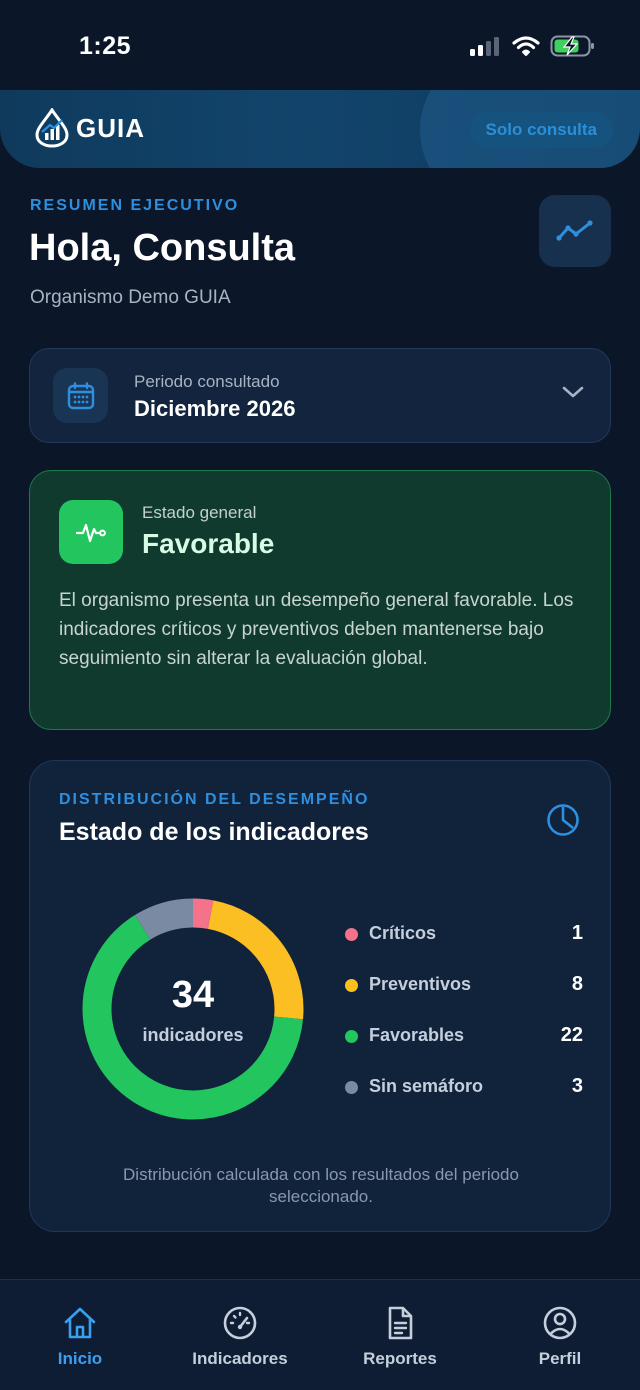 The height and width of the screenshot is (1390, 640). What do you see at coordinates (463, 936) in the screenshot?
I see `legend-item: Críticos 1` at bounding box center [463, 936].